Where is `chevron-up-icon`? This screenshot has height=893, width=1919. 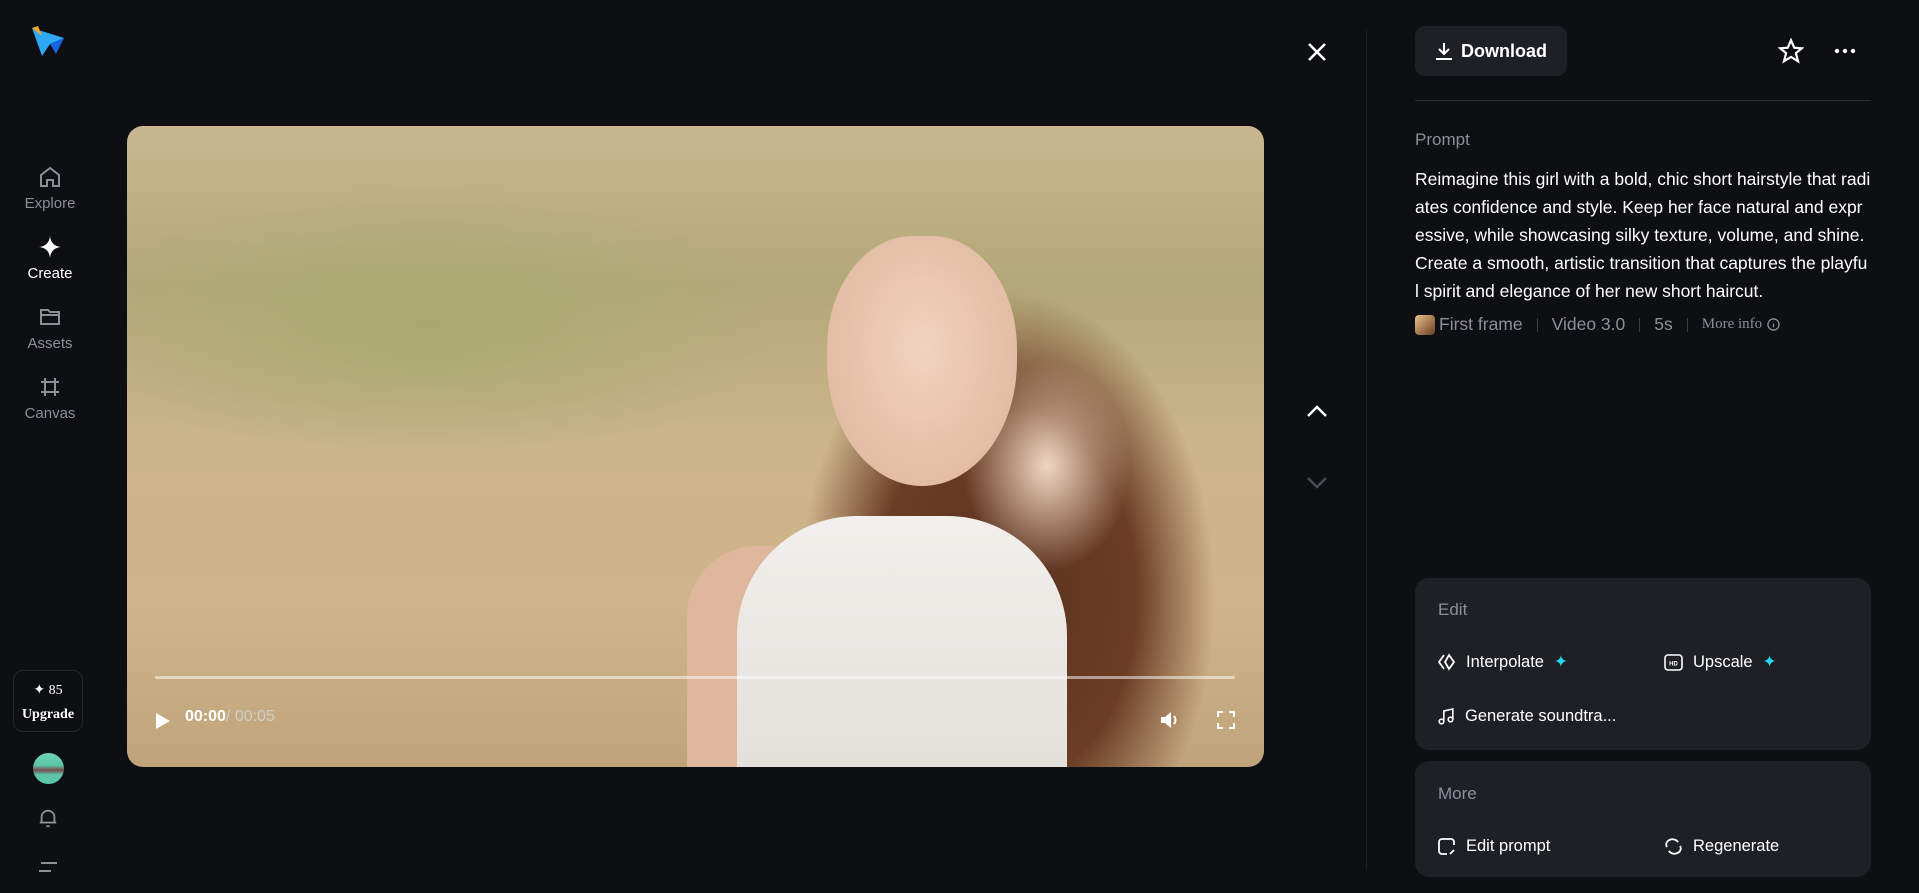 chevron-up-icon is located at coordinates (1317, 412).